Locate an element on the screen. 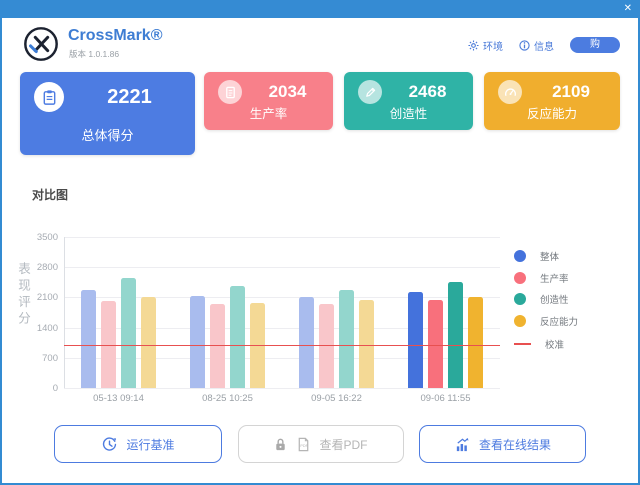  view-pdf-button: PDF 查看PDF is located at coordinates (320, 444).